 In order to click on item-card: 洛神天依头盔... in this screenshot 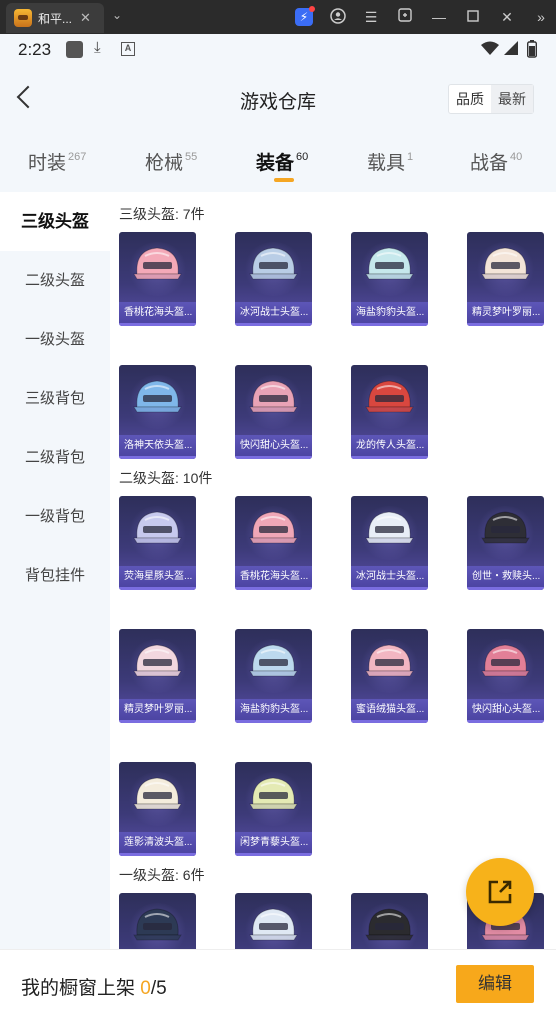, I will do `click(157, 412)`.